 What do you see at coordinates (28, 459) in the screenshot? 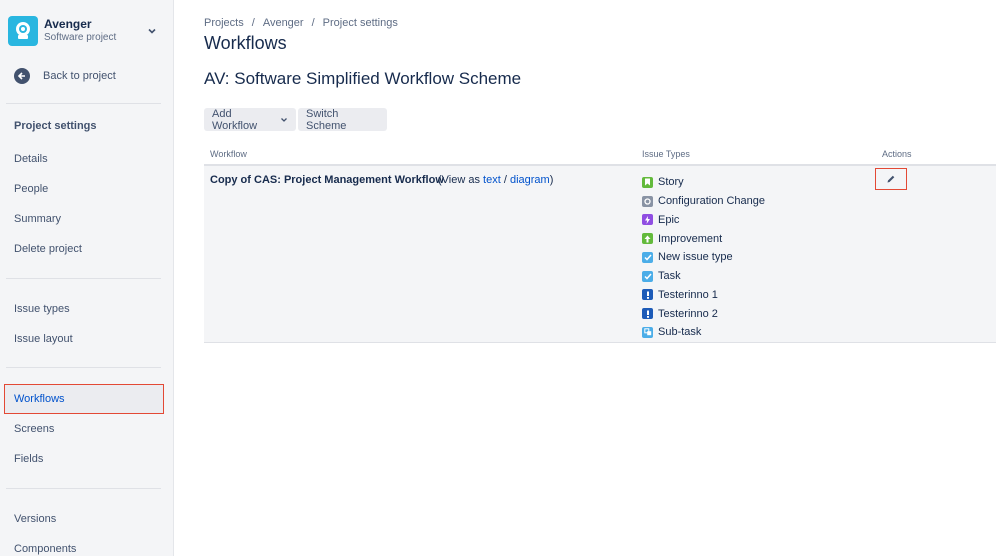
I see `sidebar-item-fields: Fields` at bounding box center [28, 459].